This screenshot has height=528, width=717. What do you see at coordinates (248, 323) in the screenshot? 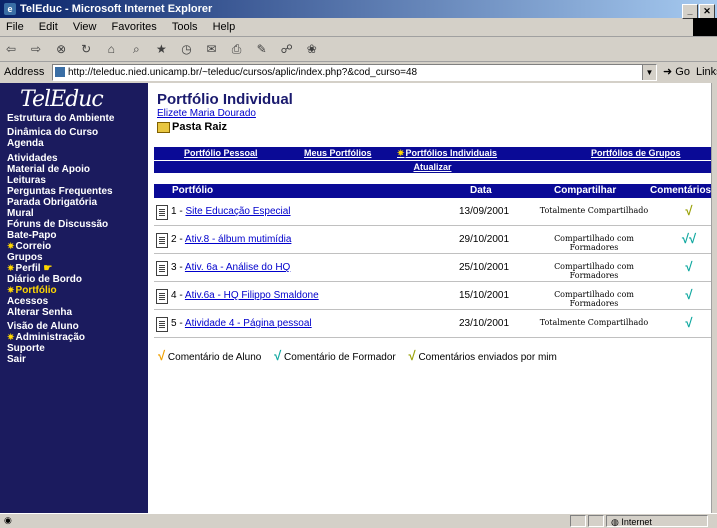
I see `portfolio-link: Atividade 4 - Página pessoal` at bounding box center [248, 323].